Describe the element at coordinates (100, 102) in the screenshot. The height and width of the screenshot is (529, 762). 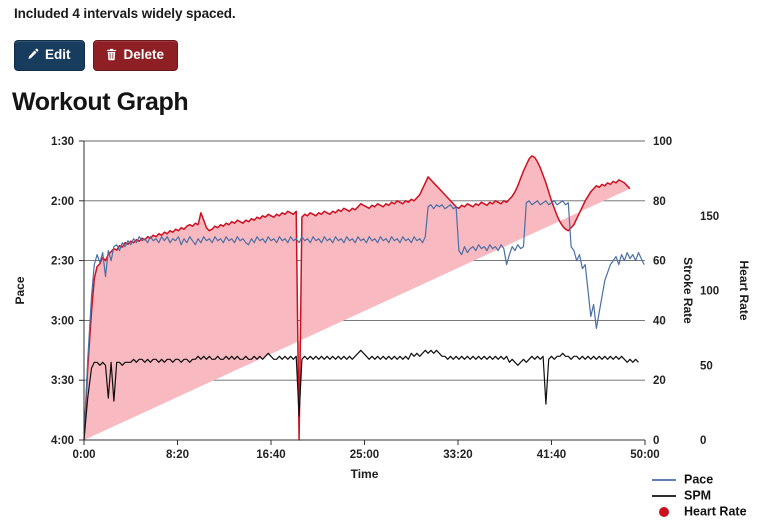
I see `page-title: Workout Graph` at that location.